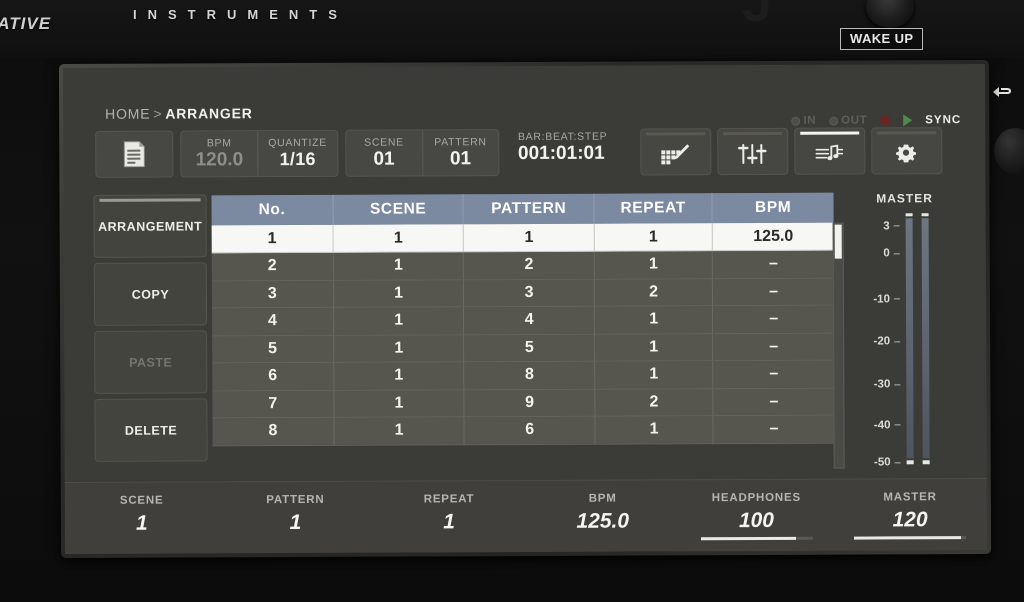 This screenshot has height=602, width=1024. Describe the element at coordinates (529, 209) in the screenshot. I see `column-header-pattern: PATTERN` at that location.